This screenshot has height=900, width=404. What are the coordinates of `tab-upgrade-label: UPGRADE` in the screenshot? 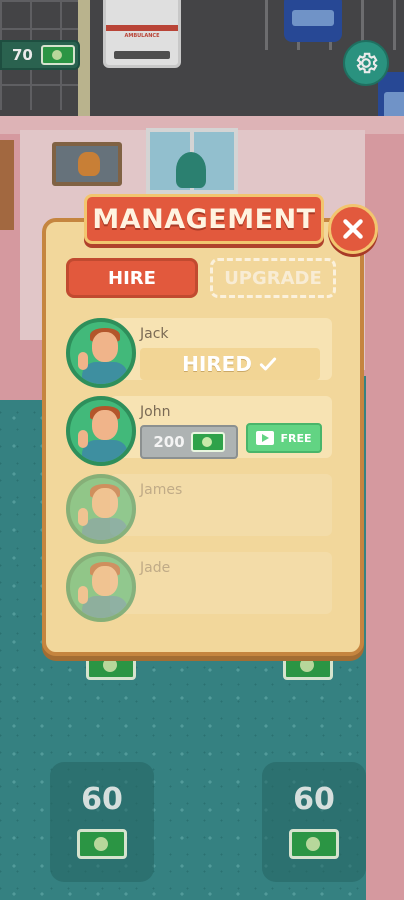 It's located at (273, 278).